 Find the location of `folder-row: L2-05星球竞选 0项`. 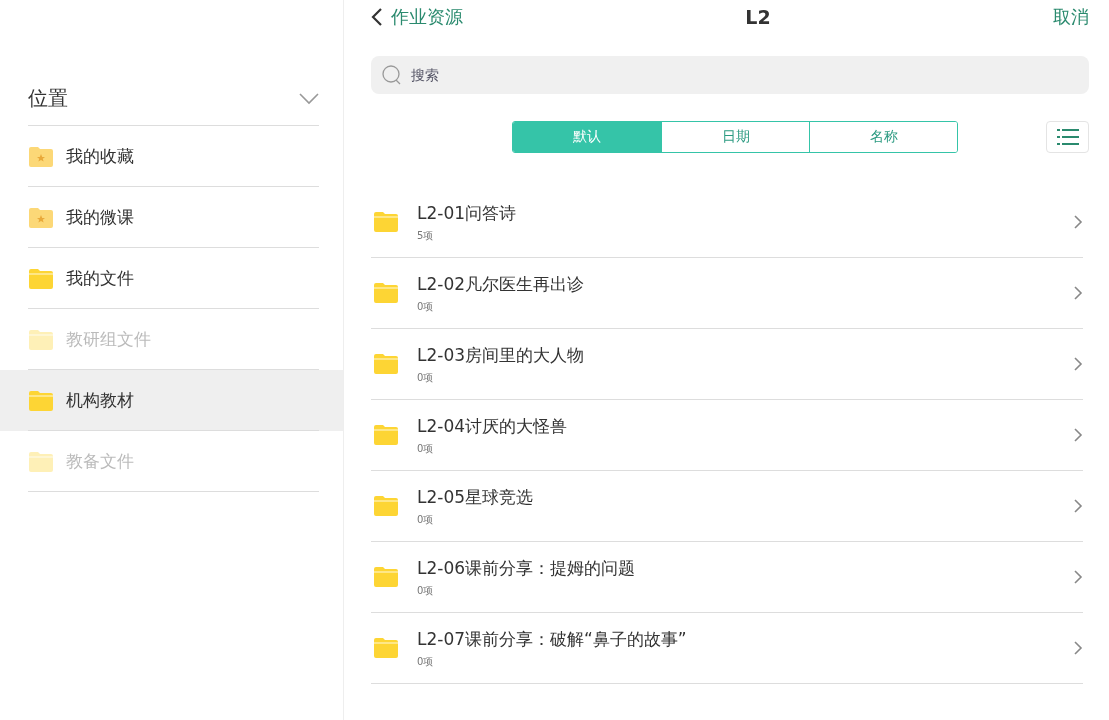

folder-row: L2-05星球竞选 0项 is located at coordinates (727, 506).